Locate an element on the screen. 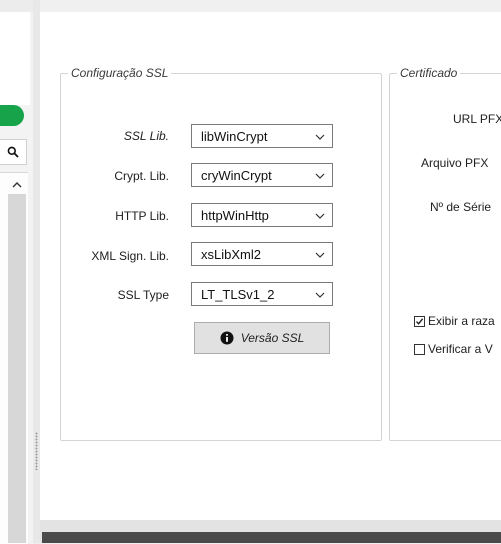  exibir-razao-box is located at coordinates (419, 321).